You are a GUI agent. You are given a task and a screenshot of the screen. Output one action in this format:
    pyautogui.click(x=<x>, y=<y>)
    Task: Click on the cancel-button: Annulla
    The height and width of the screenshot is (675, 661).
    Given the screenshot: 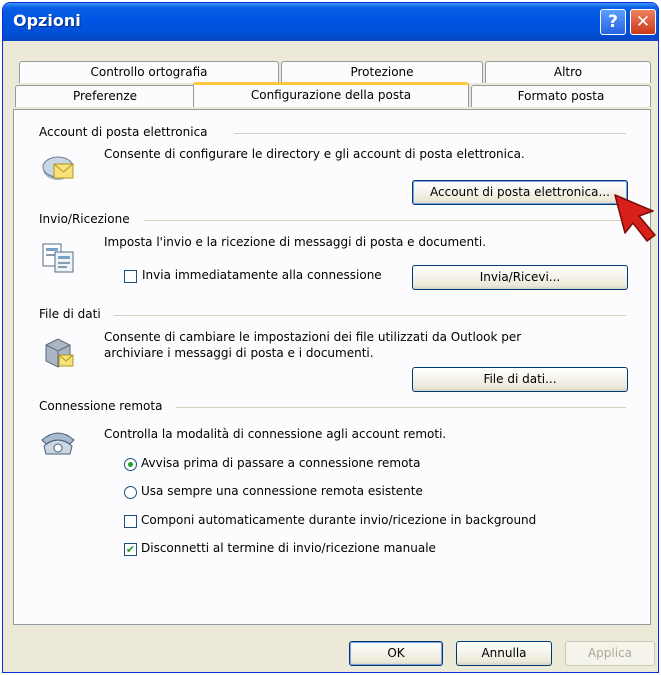 What is the action you would take?
    pyautogui.click(x=504, y=653)
    